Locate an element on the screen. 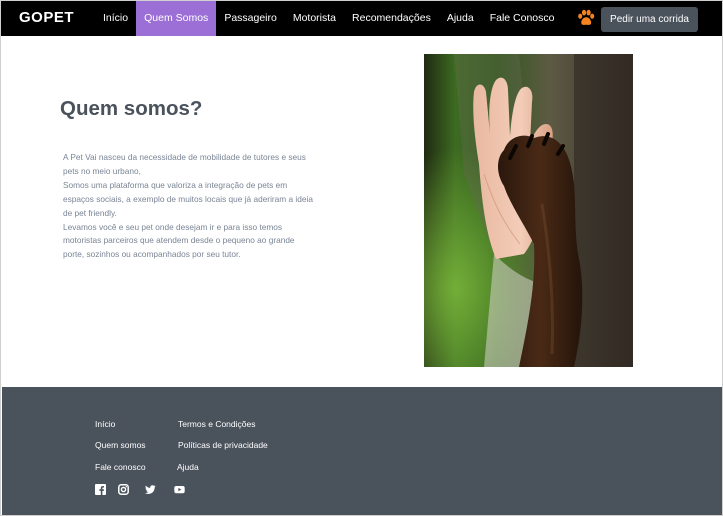  request-ride-button: Pedir uma corrida is located at coordinates (649, 19).